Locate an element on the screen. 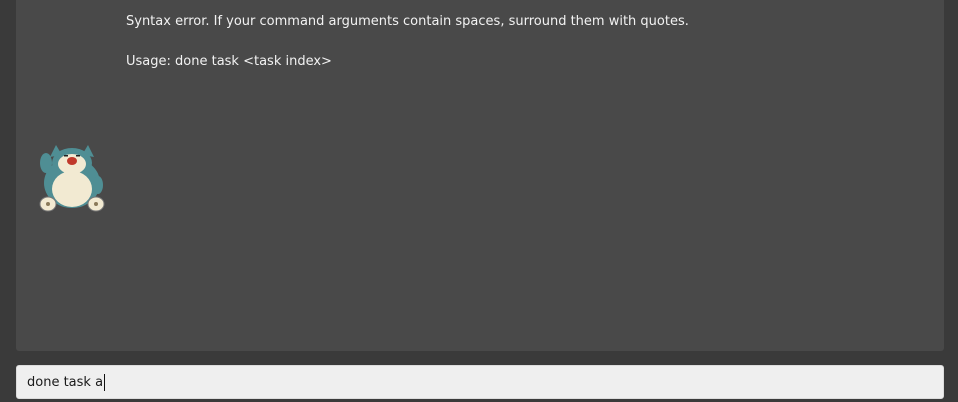 This screenshot has height=402, width=958. command-input: done task a is located at coordinates (480, 382).